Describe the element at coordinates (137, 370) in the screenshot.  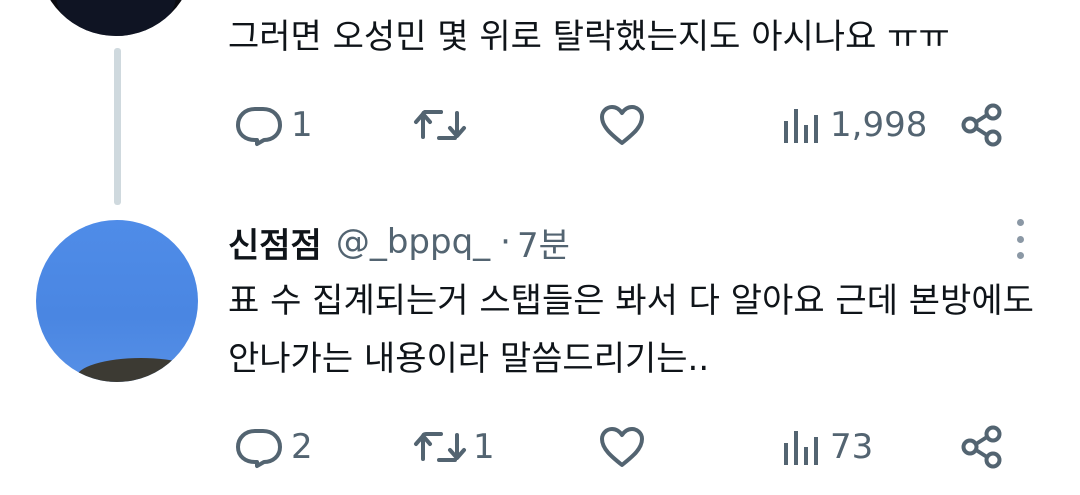
I see `avatar-hill-silhouette` at that location.